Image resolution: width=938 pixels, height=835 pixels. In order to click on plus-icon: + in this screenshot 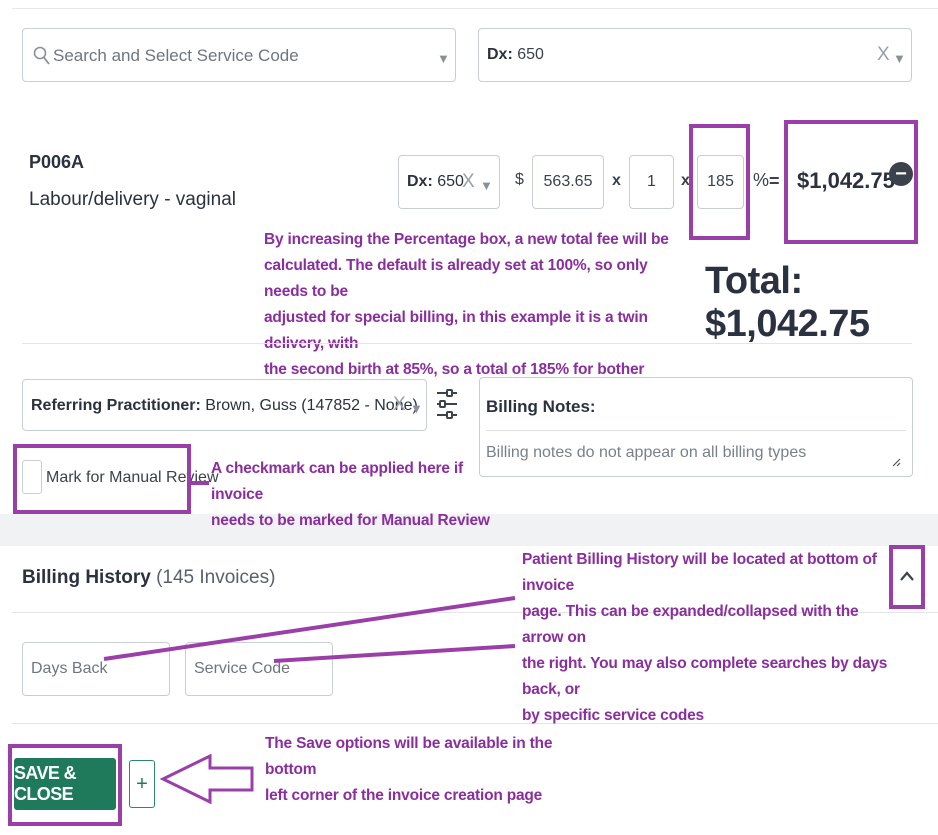, I will do `click(142, 783)`.